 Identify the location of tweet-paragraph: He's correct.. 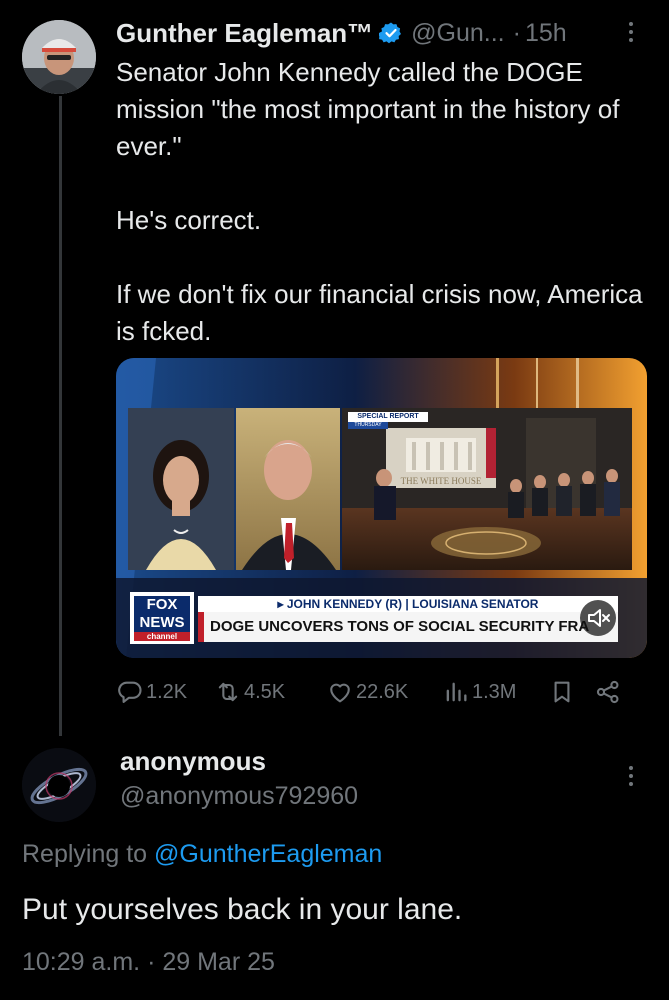
(189, 220).